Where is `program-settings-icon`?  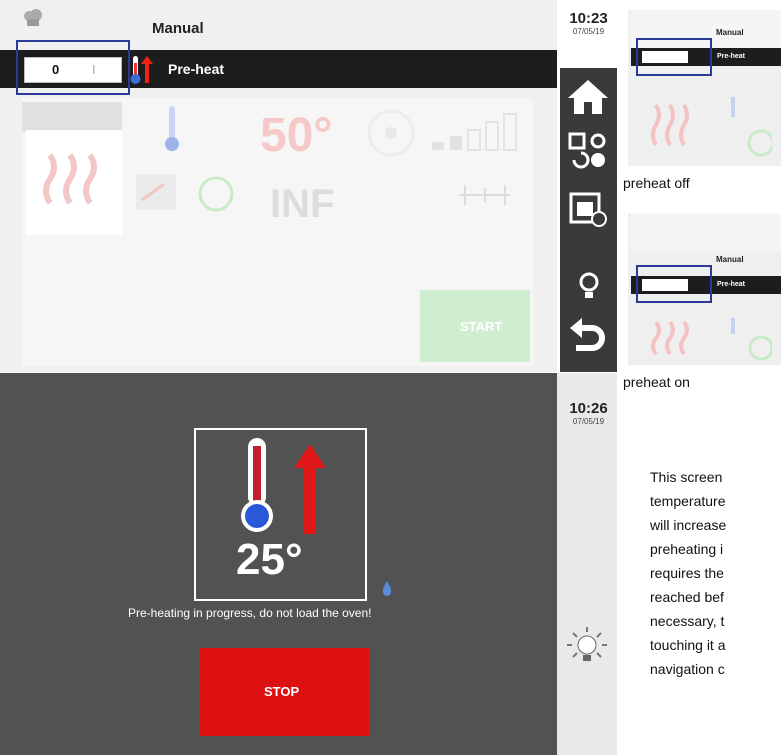
program-settings-icon is located at coordinates (588, 150).